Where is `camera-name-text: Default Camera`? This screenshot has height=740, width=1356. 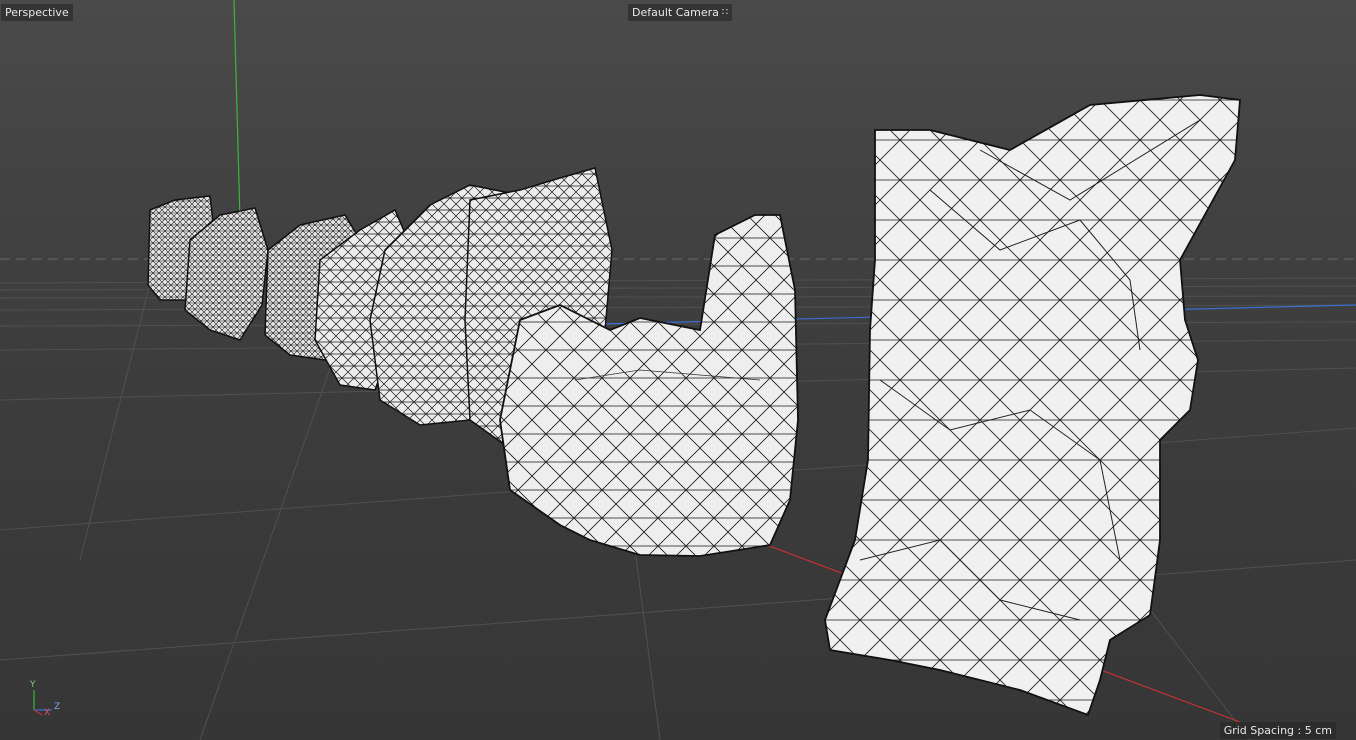 camera-name-text: Default Camera is located at coordinates (675, 12).